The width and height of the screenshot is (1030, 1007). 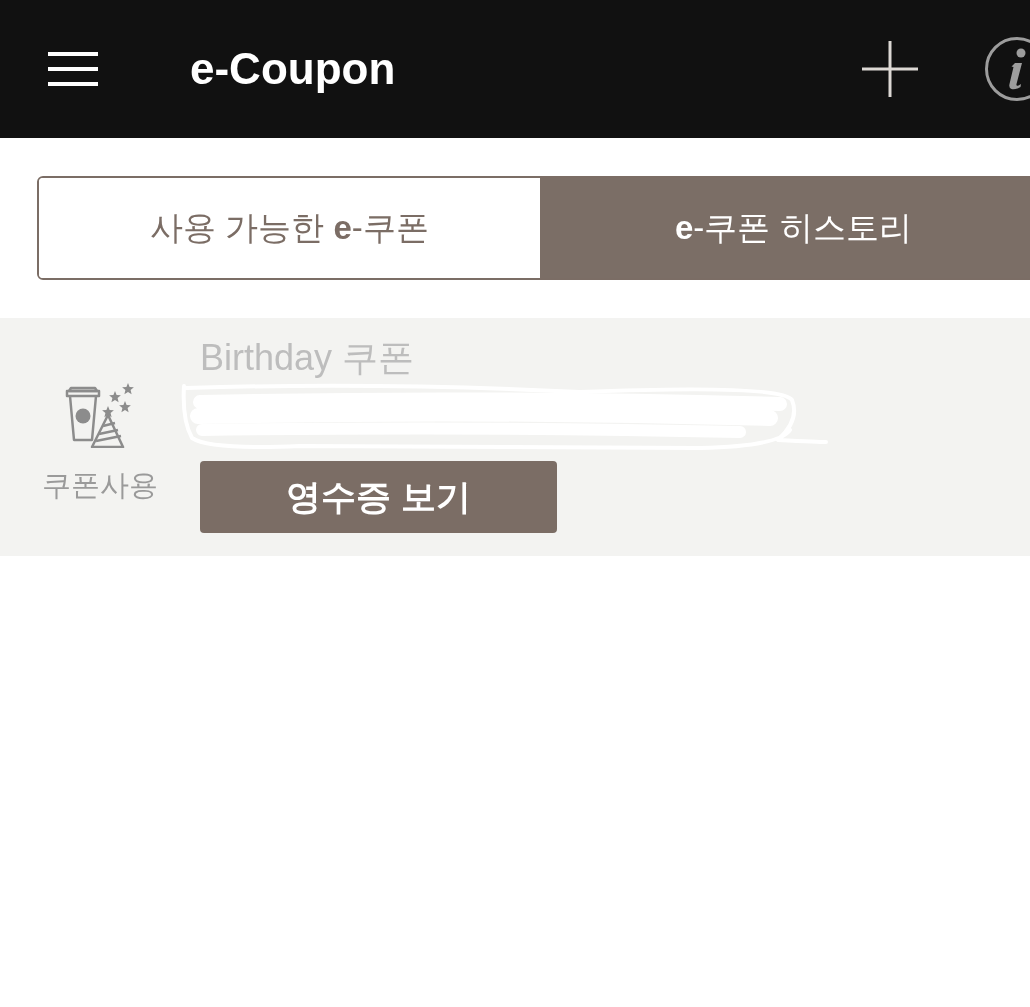 What do you see at coordinates (890, 69) in the screenshot?
I see `add-icon` at bounding box center [890, 69].